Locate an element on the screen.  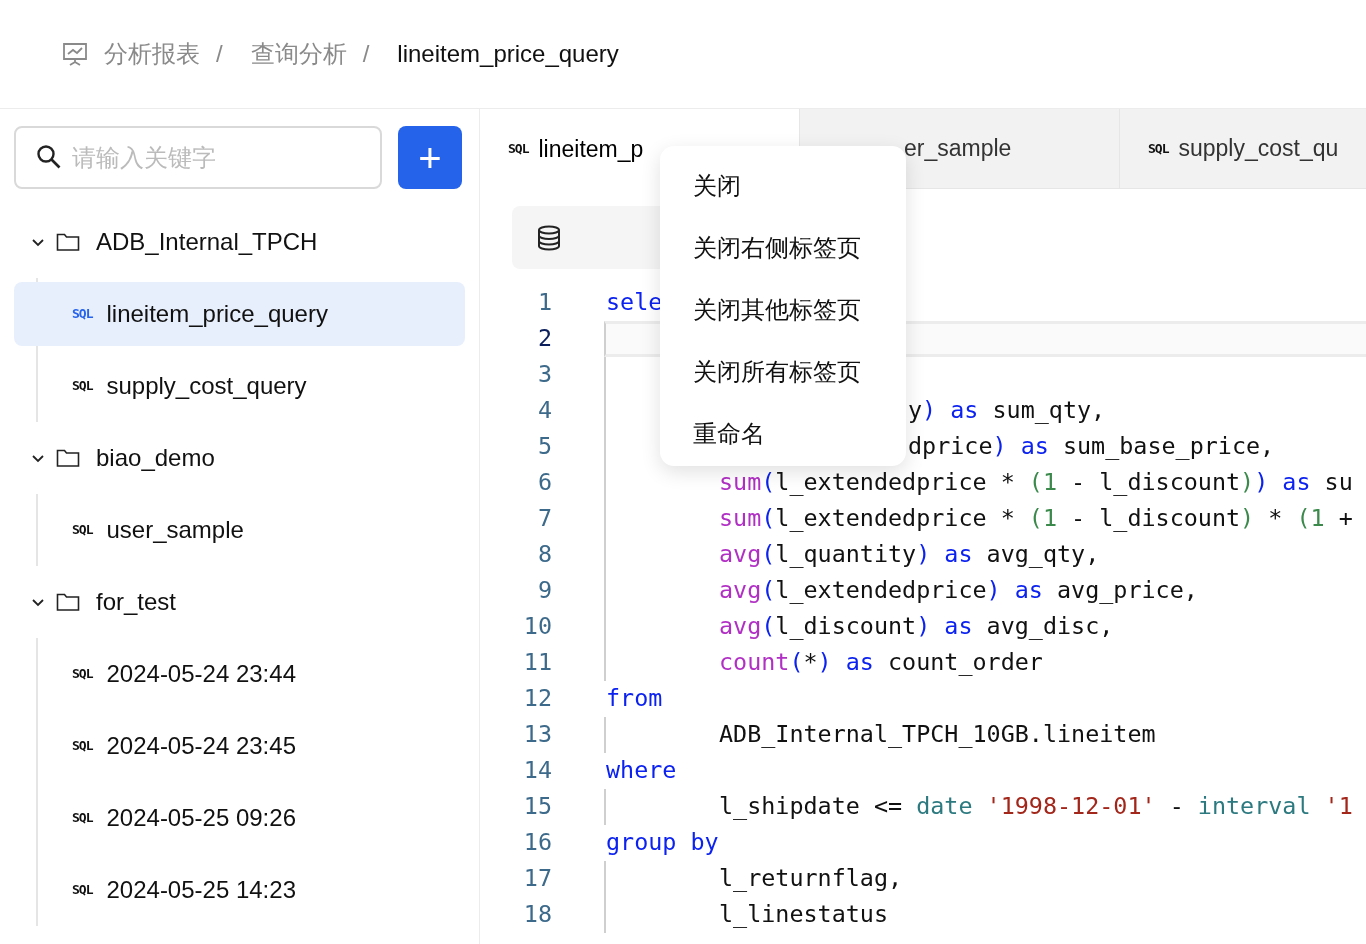
breadcrumb-item: lineitem_price_query is located at coordinates (508, 54).